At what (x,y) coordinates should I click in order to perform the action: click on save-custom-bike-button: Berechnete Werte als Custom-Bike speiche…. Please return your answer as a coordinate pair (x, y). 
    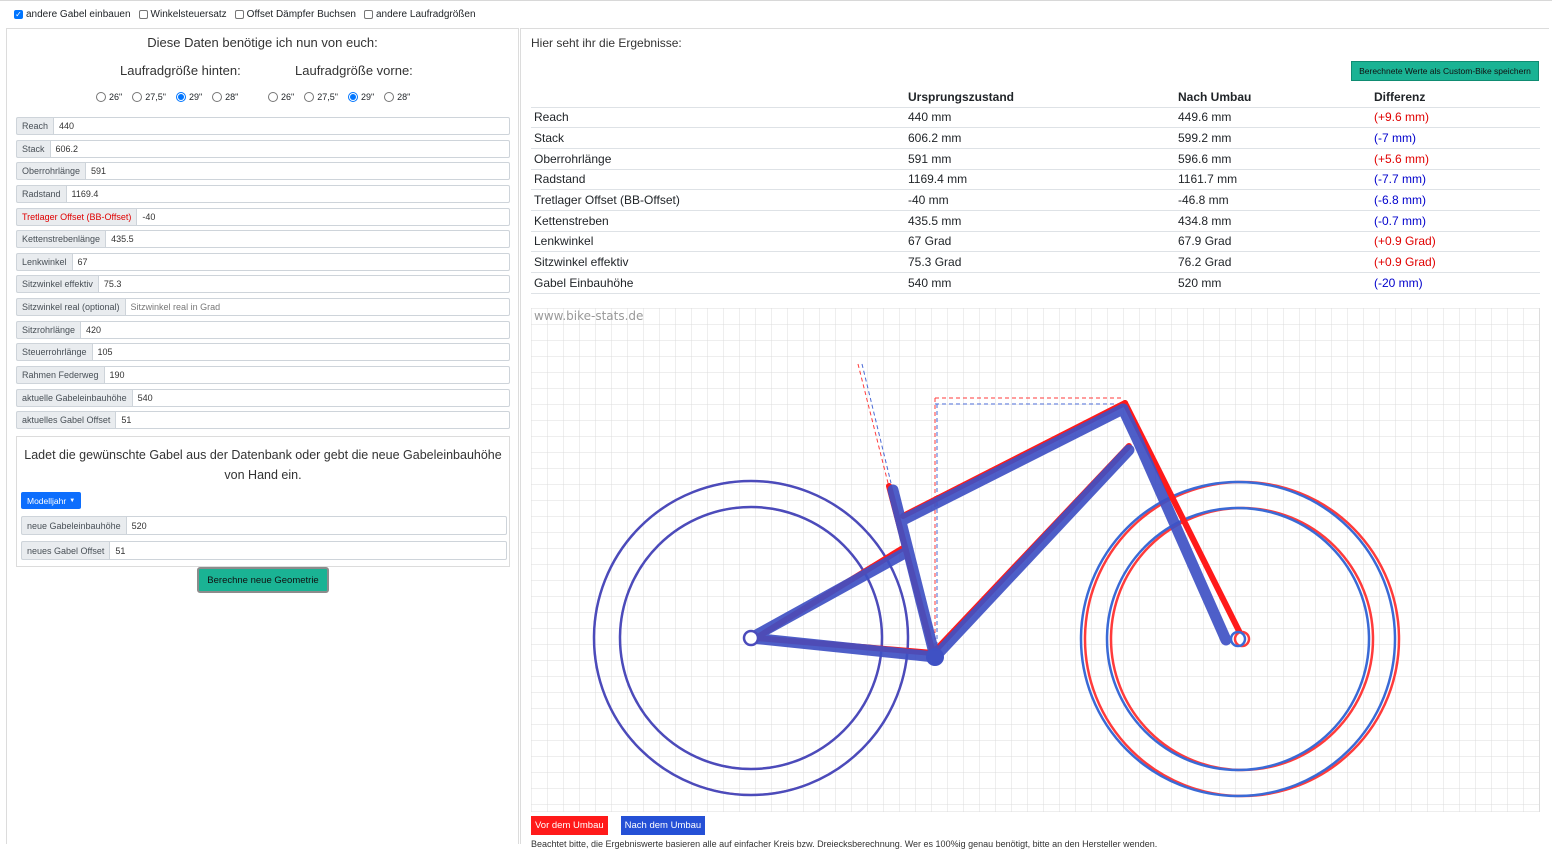
    Looking at the image, I should click on (1445, 71).